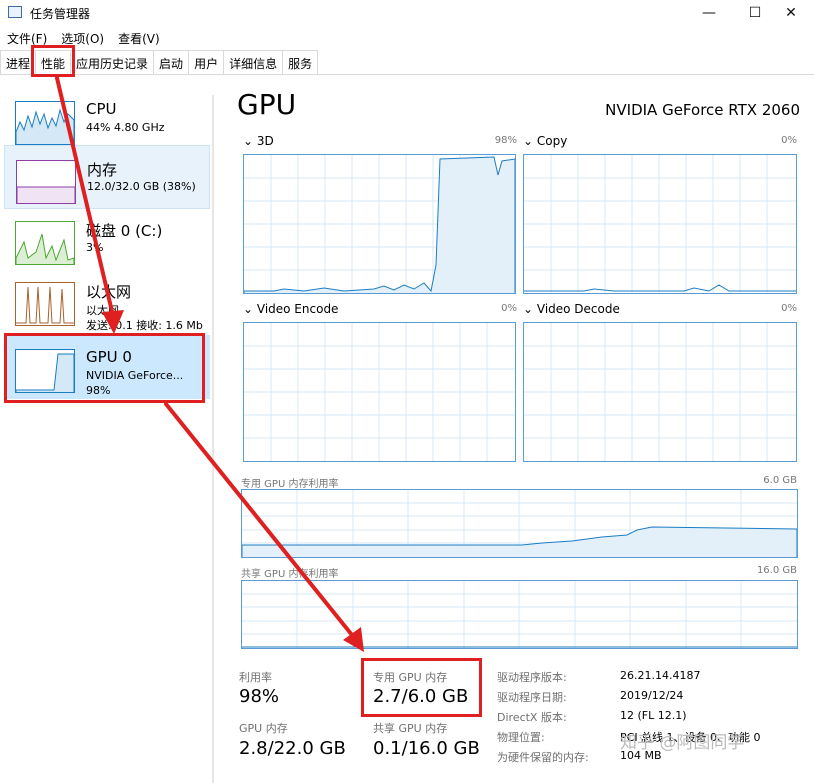  Describe the element at coordinates (682, 743) in the screenshot. I see `watermark: 知乎 @阿图同学` at that location.